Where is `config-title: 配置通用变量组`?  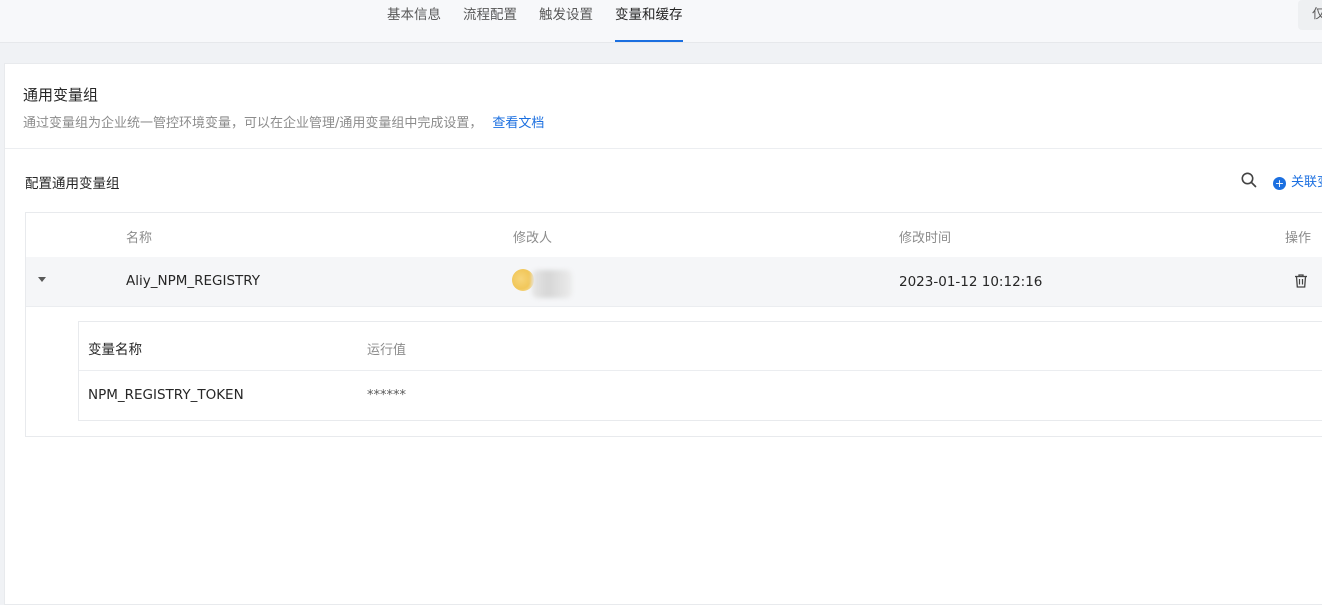
config-title: 配置通用变量组 is located at coordinates (72, 184).